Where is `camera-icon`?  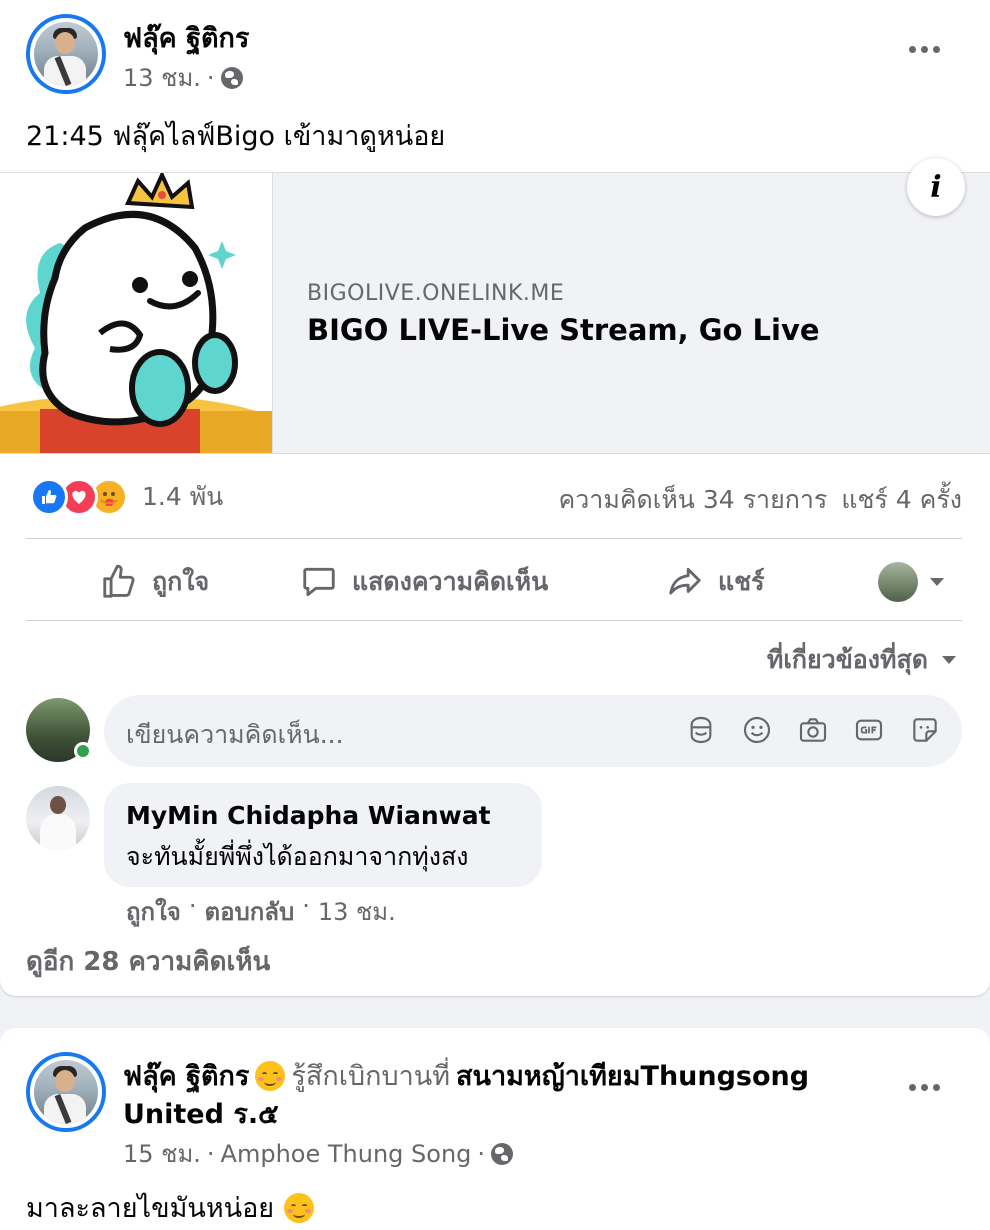
camera-icon is located at coordinates (813, 730).